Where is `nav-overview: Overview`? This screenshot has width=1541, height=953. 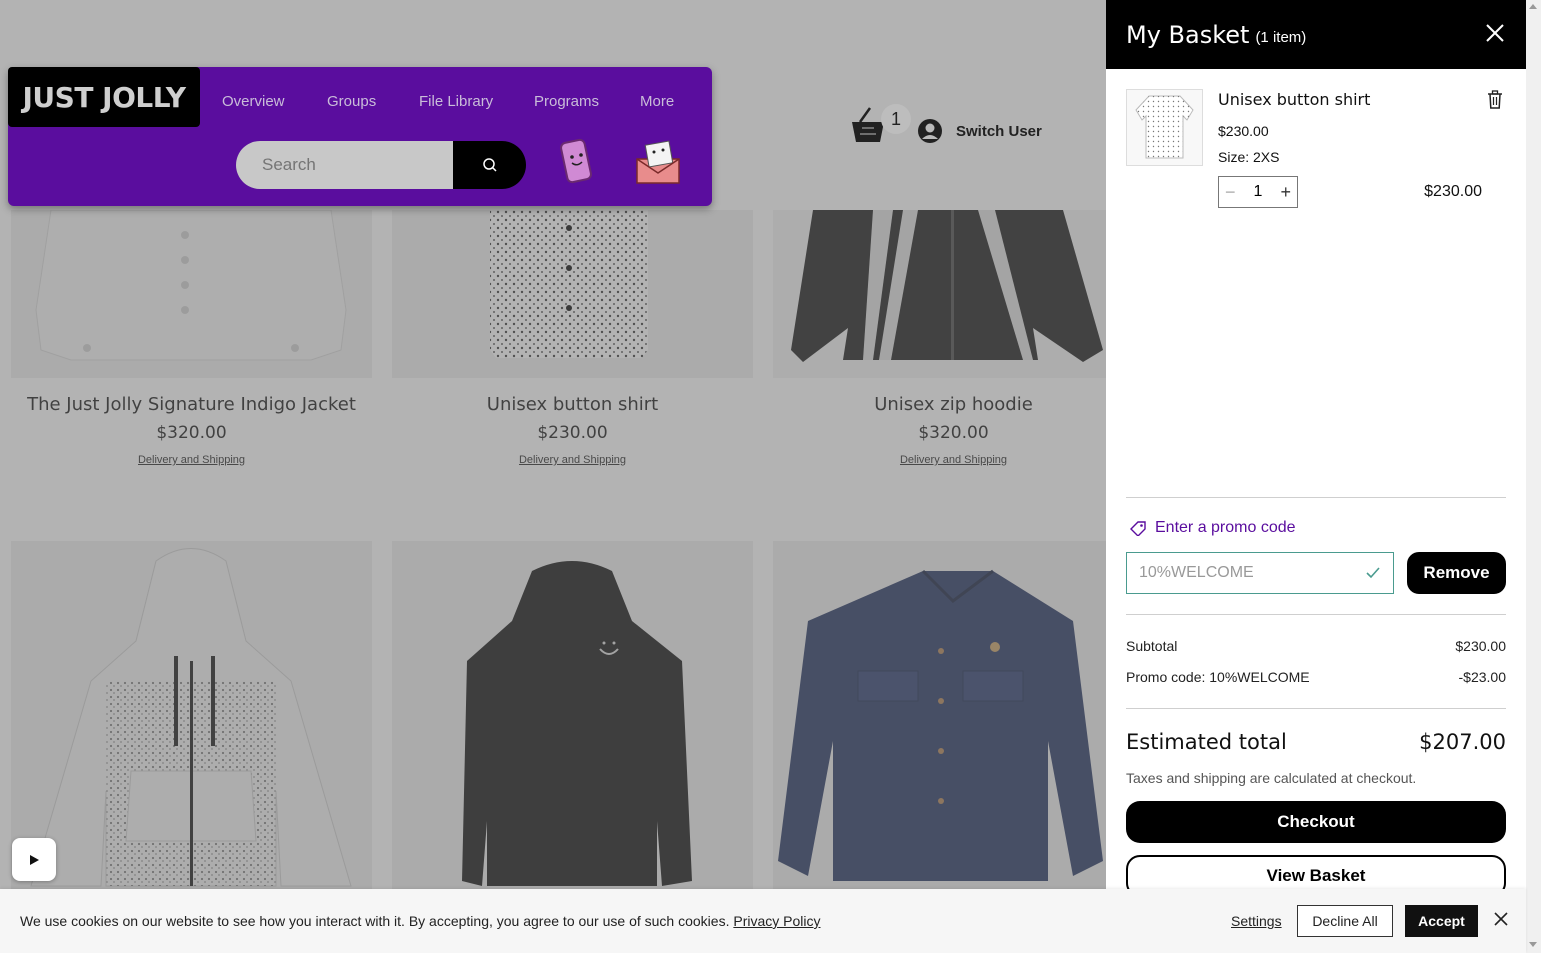 nav-overview: Overview is located at coordinates (253, 101).